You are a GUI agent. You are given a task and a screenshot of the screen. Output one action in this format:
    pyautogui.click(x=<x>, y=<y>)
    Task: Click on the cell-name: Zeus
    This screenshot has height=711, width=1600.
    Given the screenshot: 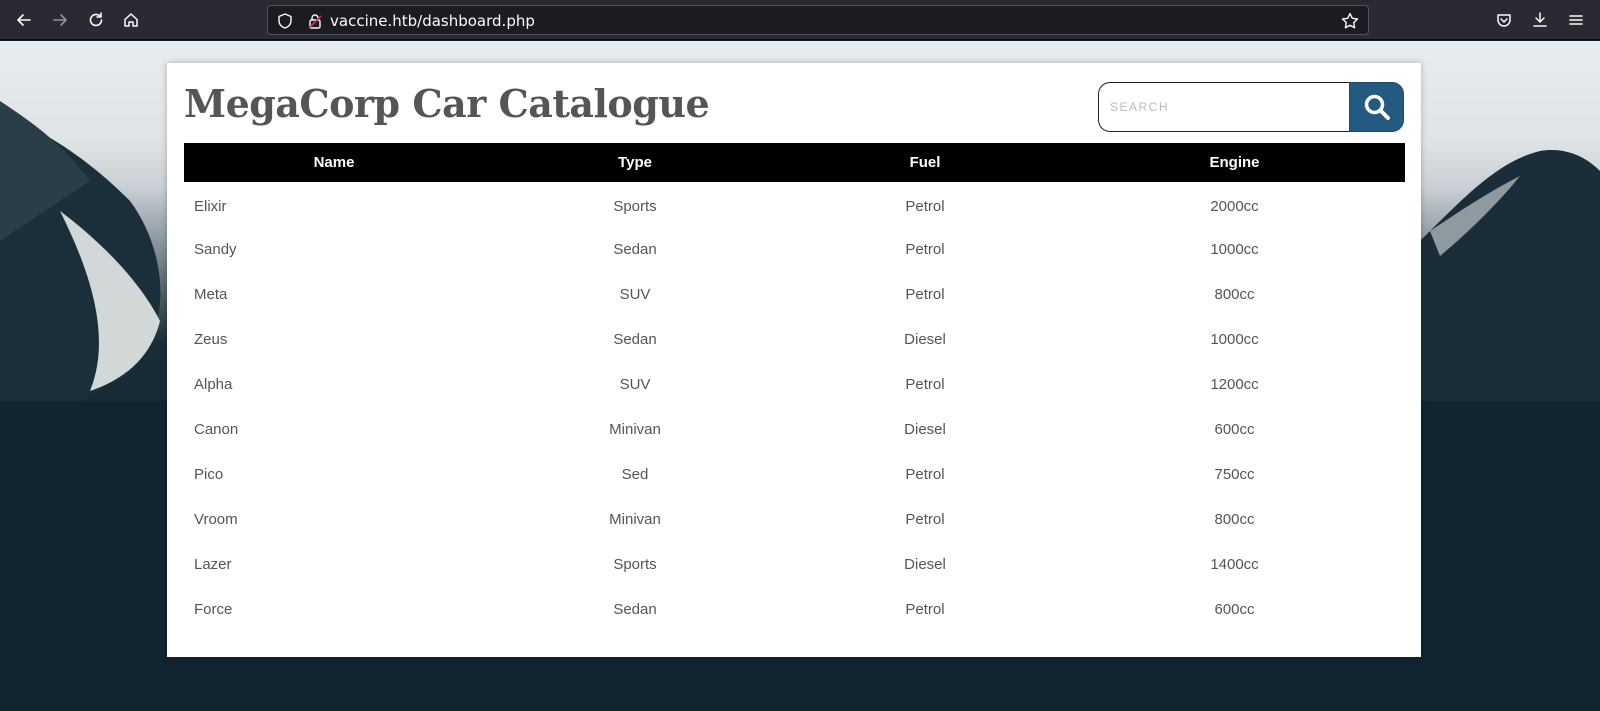 What is the action you would take?
    pyautogui.click(x=211, y=339)
    